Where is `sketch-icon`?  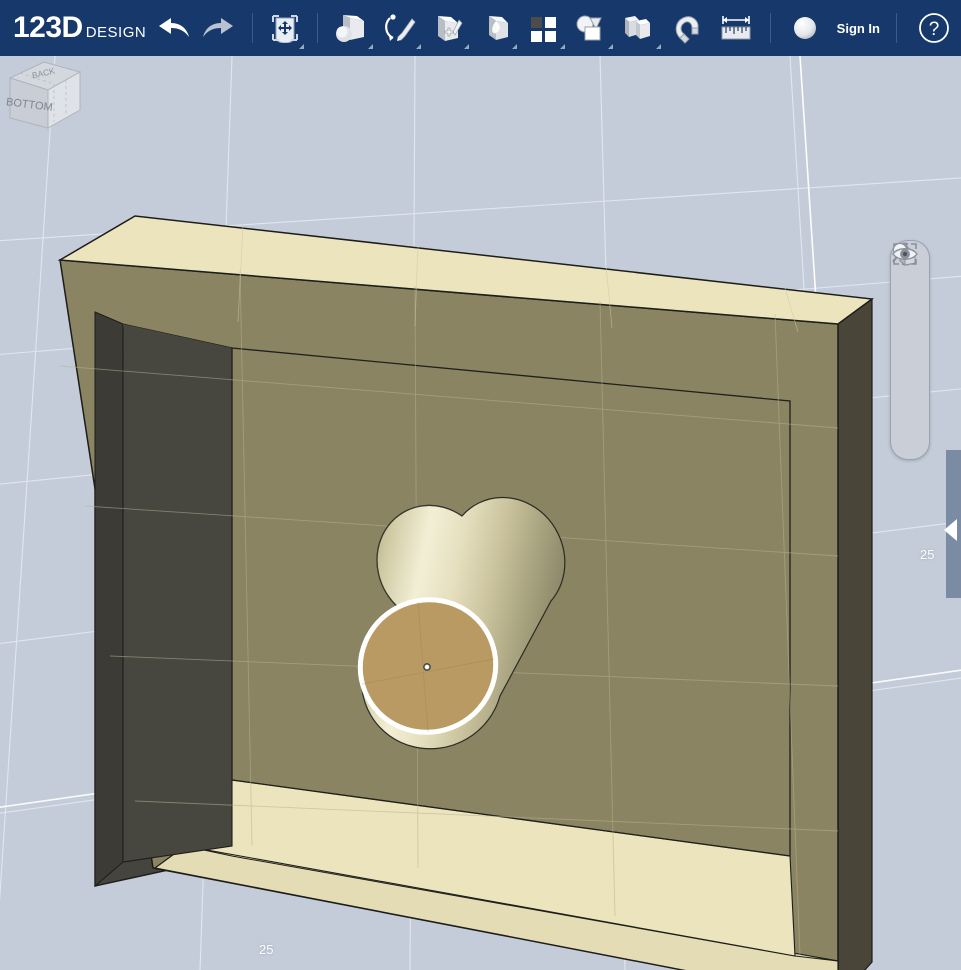
sketch-icon is located at coordinates (400, 27).